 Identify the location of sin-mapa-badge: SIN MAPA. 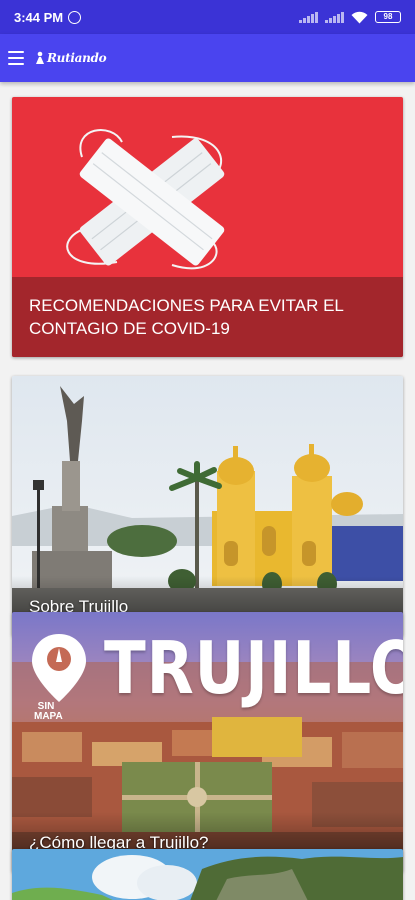
(48, 711).